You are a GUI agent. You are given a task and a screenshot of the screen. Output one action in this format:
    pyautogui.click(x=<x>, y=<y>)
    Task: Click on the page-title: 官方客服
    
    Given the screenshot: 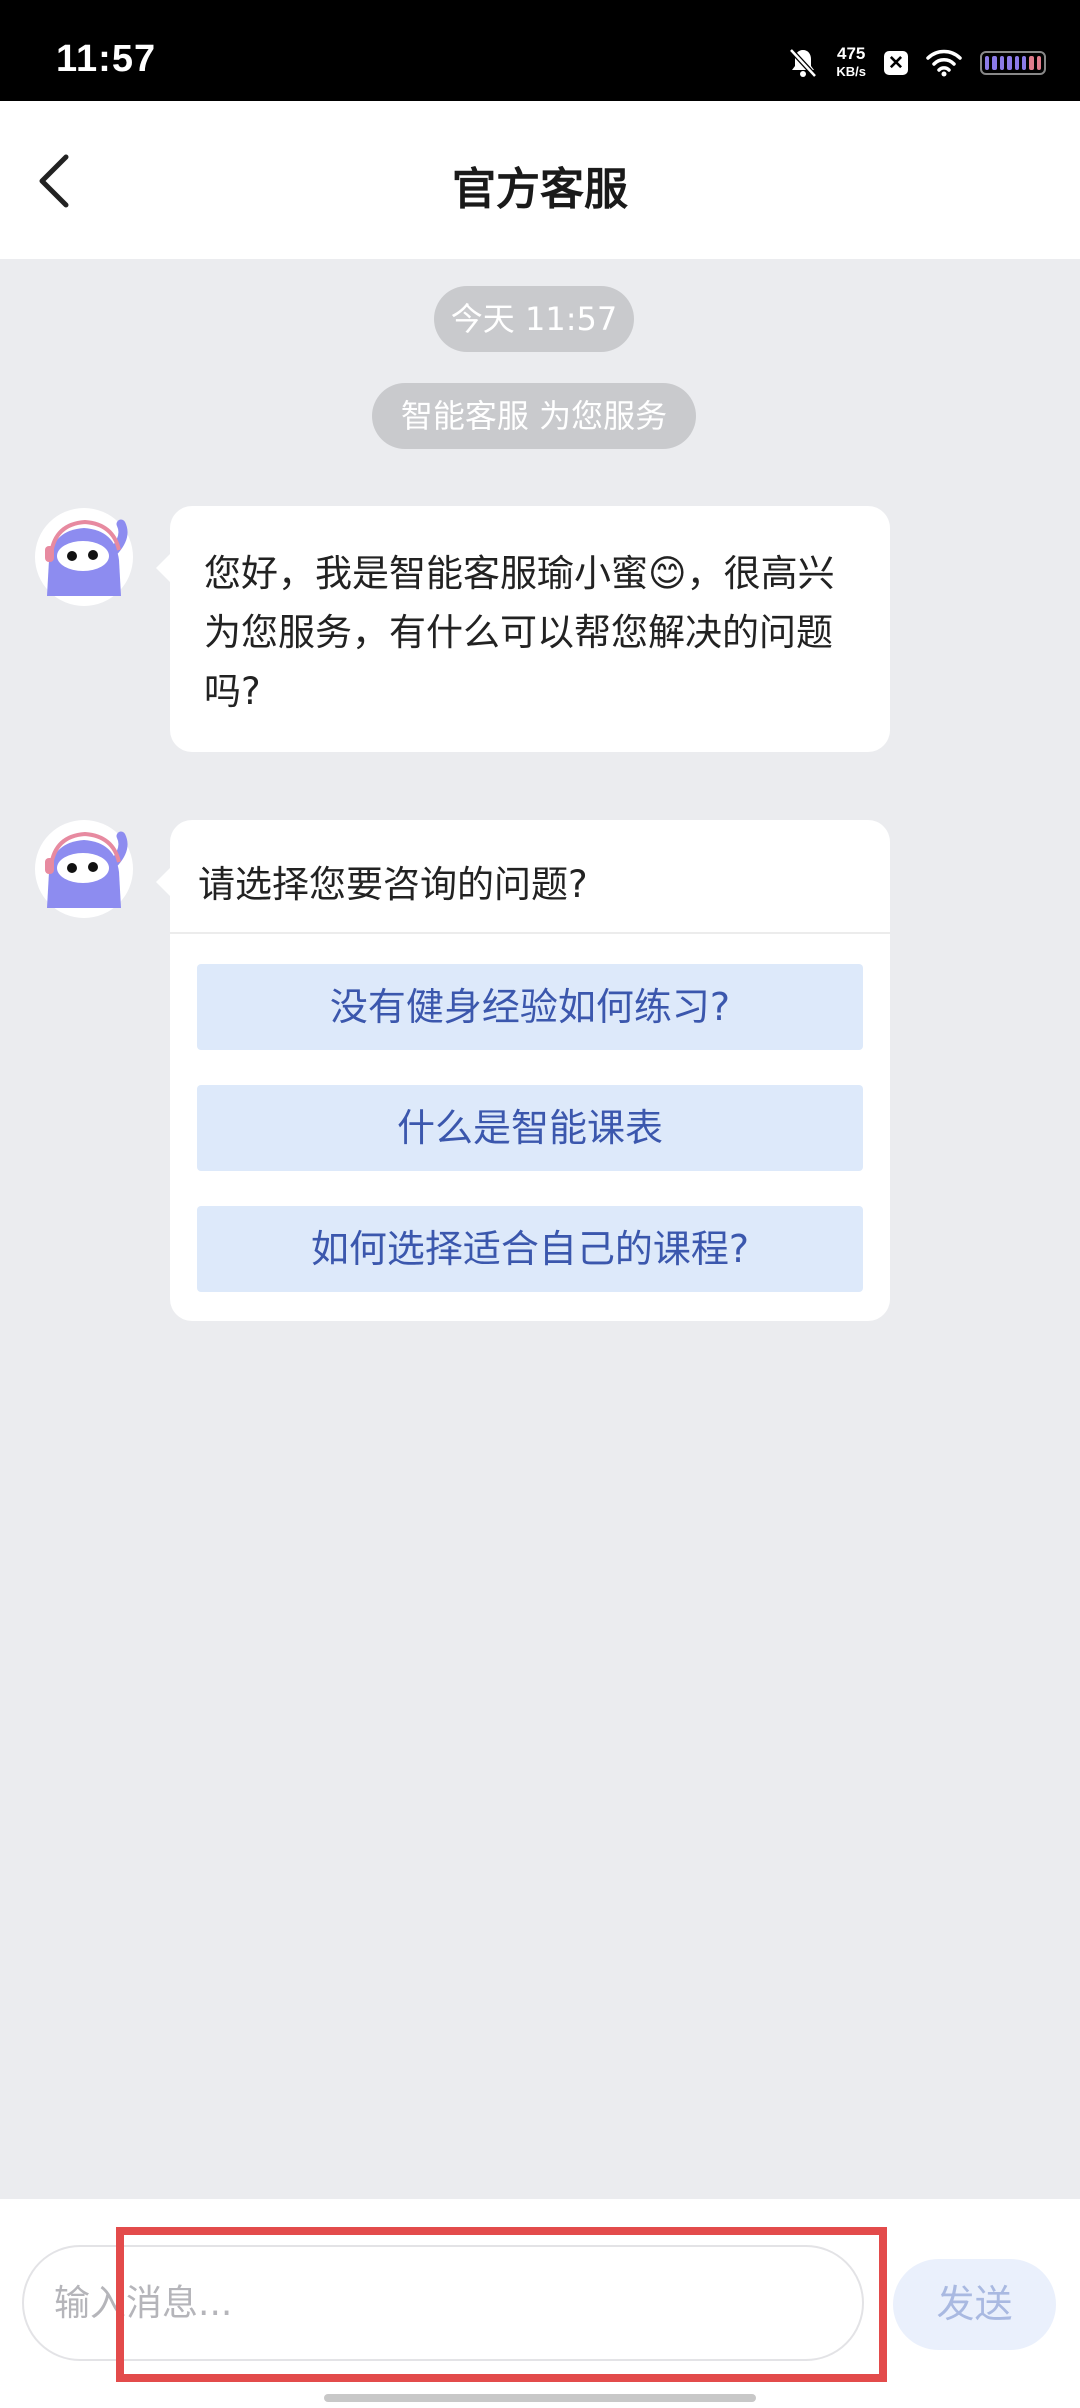 What is the action you would take?
    pyautogui.click(x=540, y=189)
    